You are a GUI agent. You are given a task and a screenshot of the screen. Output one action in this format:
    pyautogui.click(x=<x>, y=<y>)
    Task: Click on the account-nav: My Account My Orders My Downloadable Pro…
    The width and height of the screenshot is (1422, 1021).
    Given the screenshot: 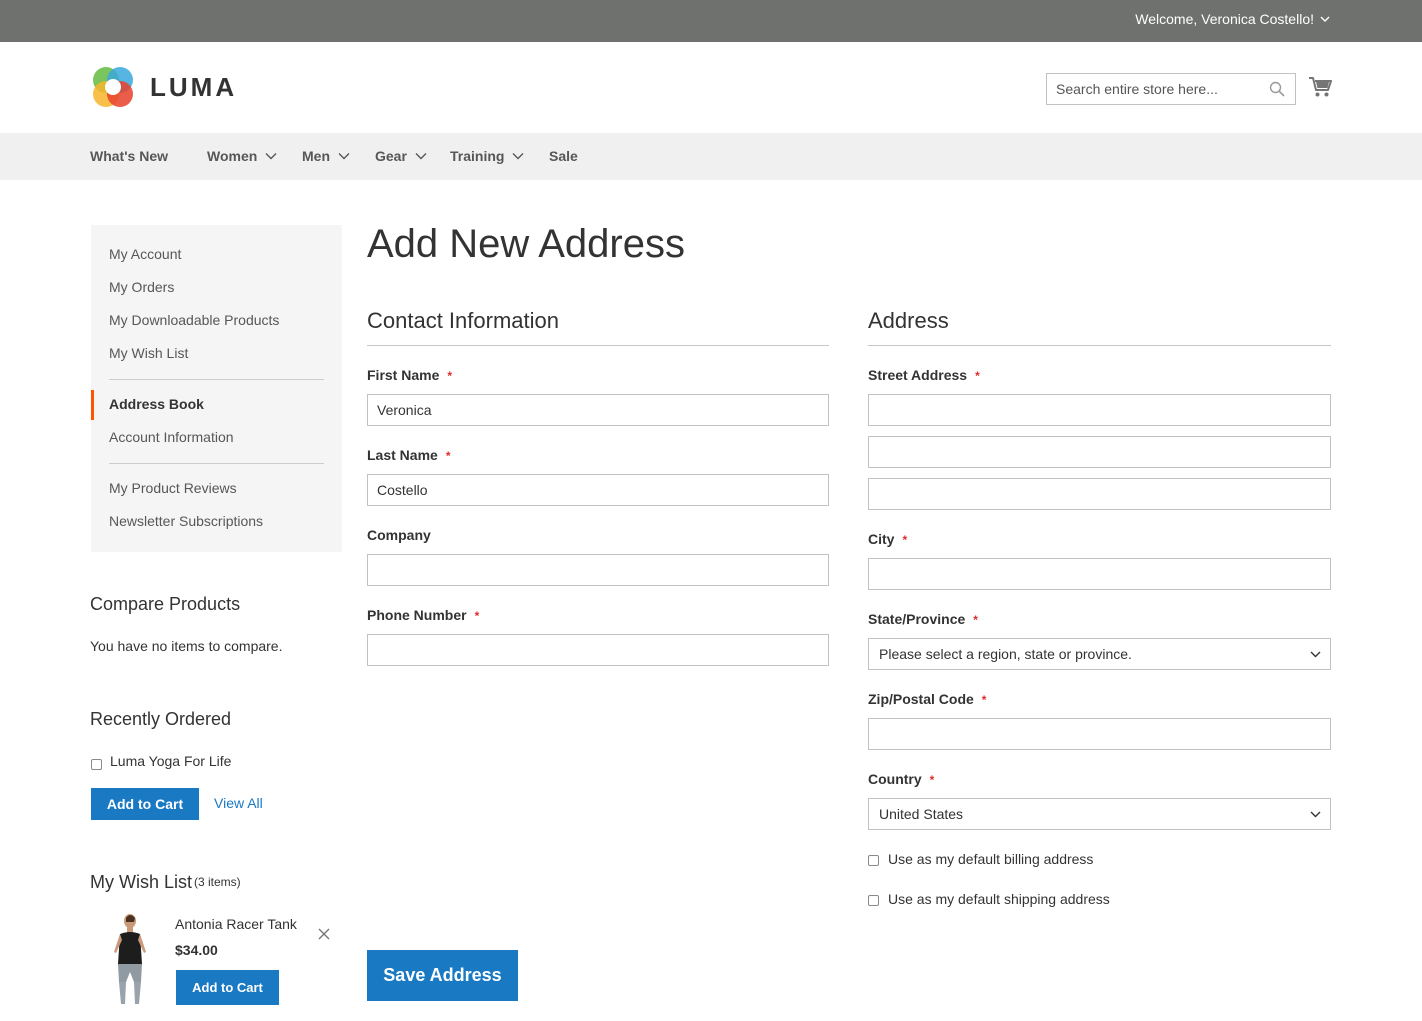 What is the action you would take?
    pyautogui.click(x=216, y=388)
    